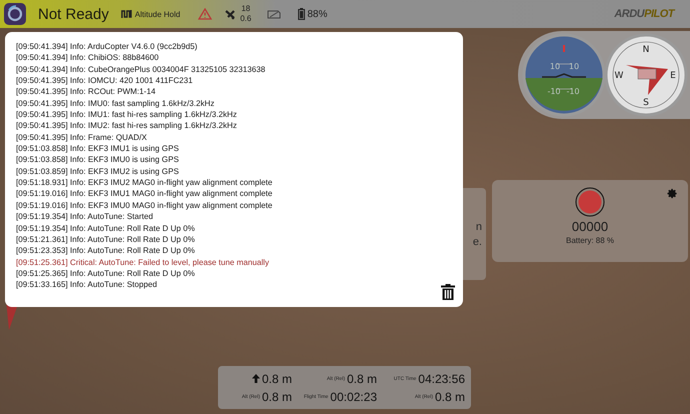 This screenshot has width=690, height=414. What do you see at coordinates (145, 182) in the screenshot?
I see `log-message: [09:51:18.931] Info: EKF3 IMU2 MAG0 in-flight yaw alignment complete` at bounding box center [145, 182].